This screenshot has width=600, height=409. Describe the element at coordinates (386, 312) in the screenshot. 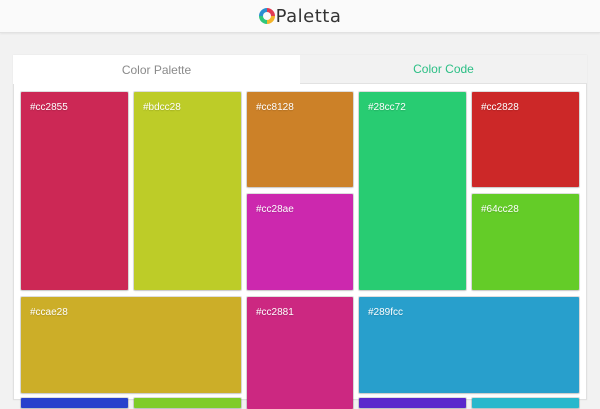

I see `swatch-hex-label: #289fcc` at that location.